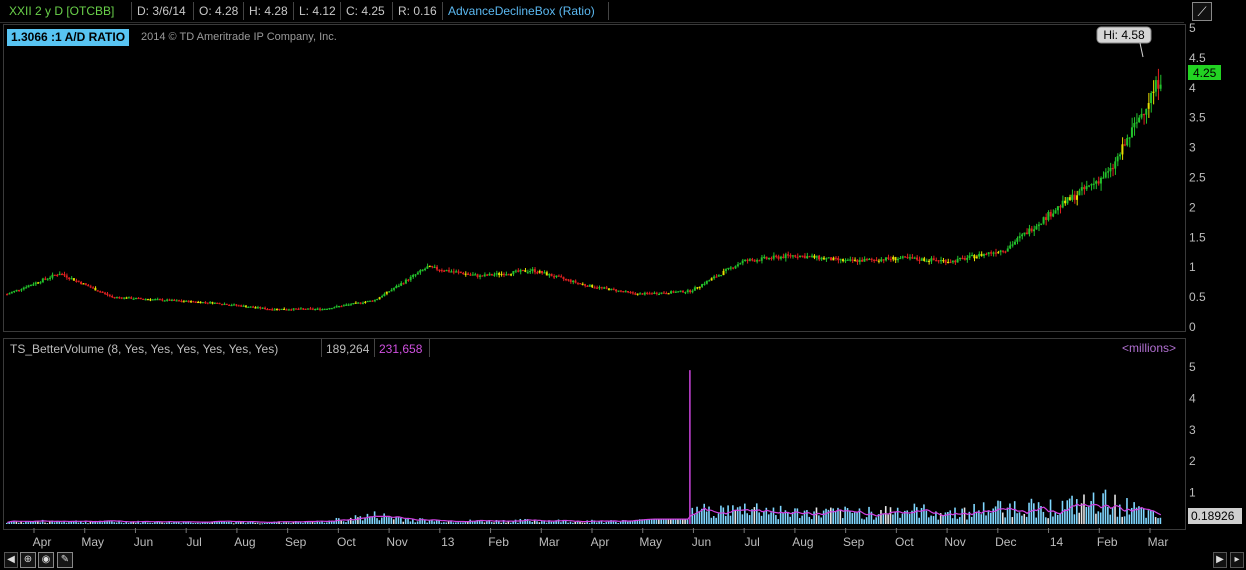 The height and width of the screenshot is (570, 1246). I want to click on zoom-fit-icon: ◉, so click(46, 560).